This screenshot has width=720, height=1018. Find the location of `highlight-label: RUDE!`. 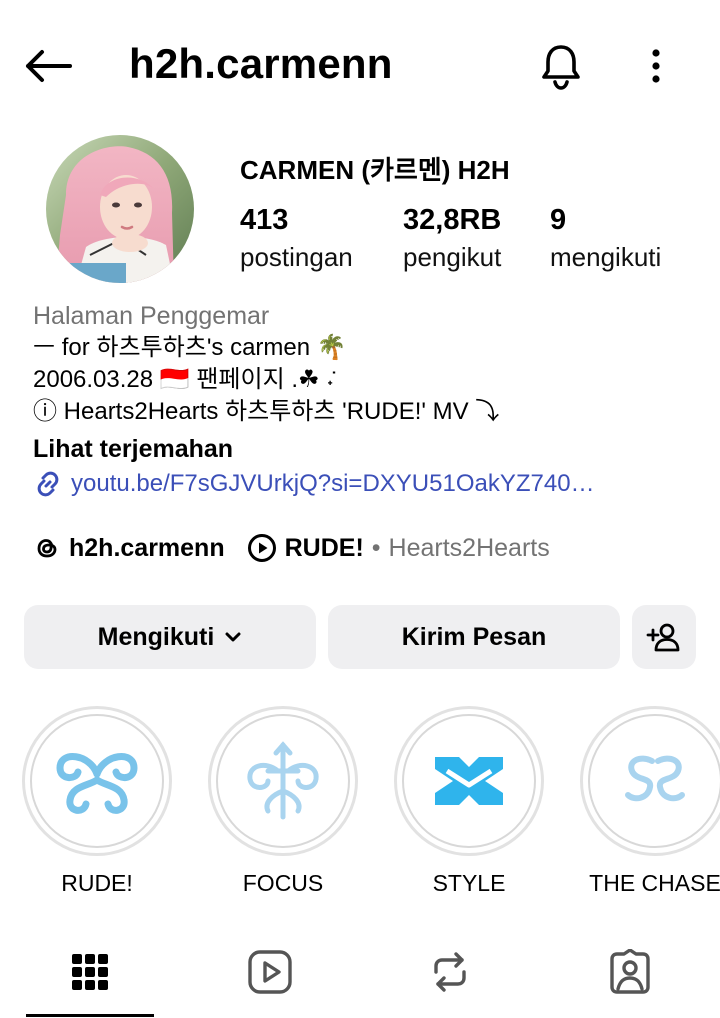

highlight-label: RUDE! is located at coordinates (97, 883).